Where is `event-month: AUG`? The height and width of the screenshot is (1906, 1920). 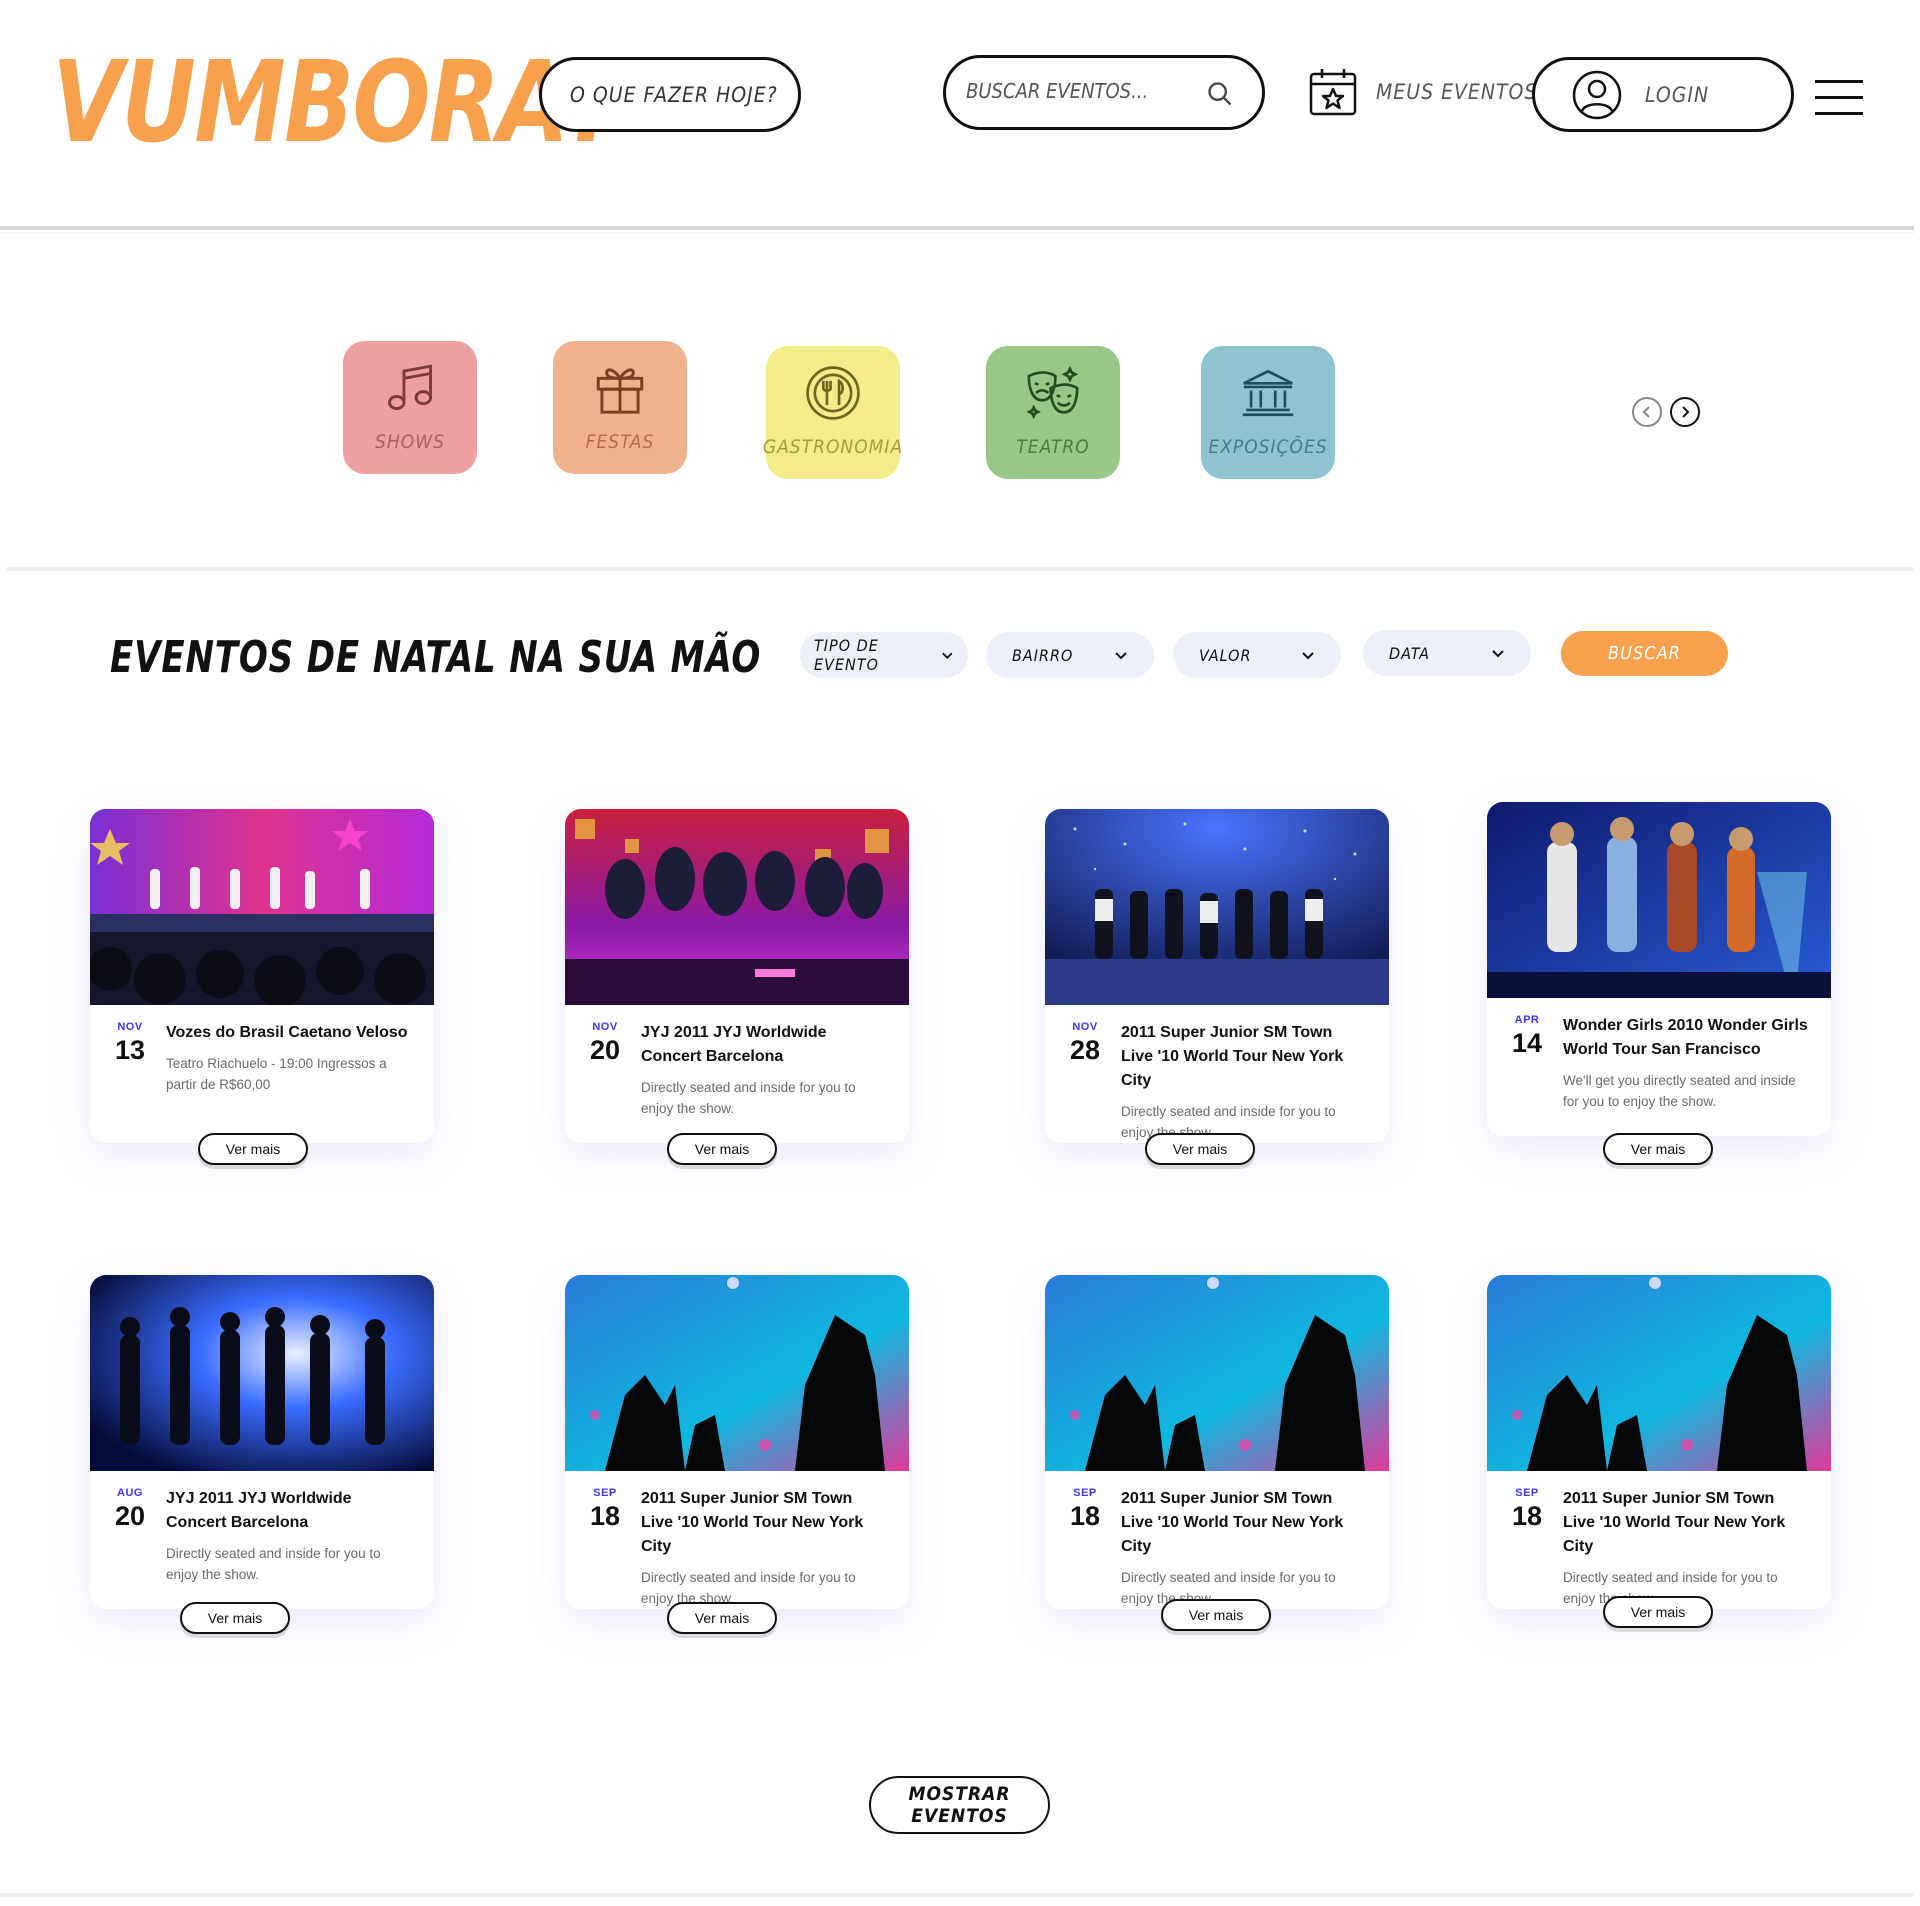
event-month: AUG is located at coordinates (130, 1493).